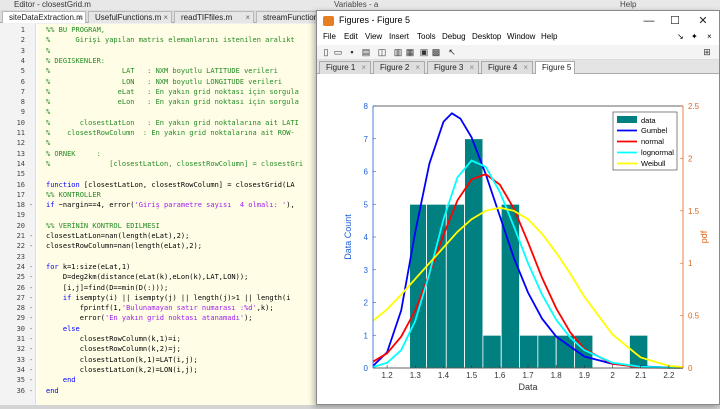 This screenshot has width=720, height=409. What do you see at coordinates (528, 375) in the screenshot?
I see `x-tick-label: 1.7` at bounding box center [528, 375].